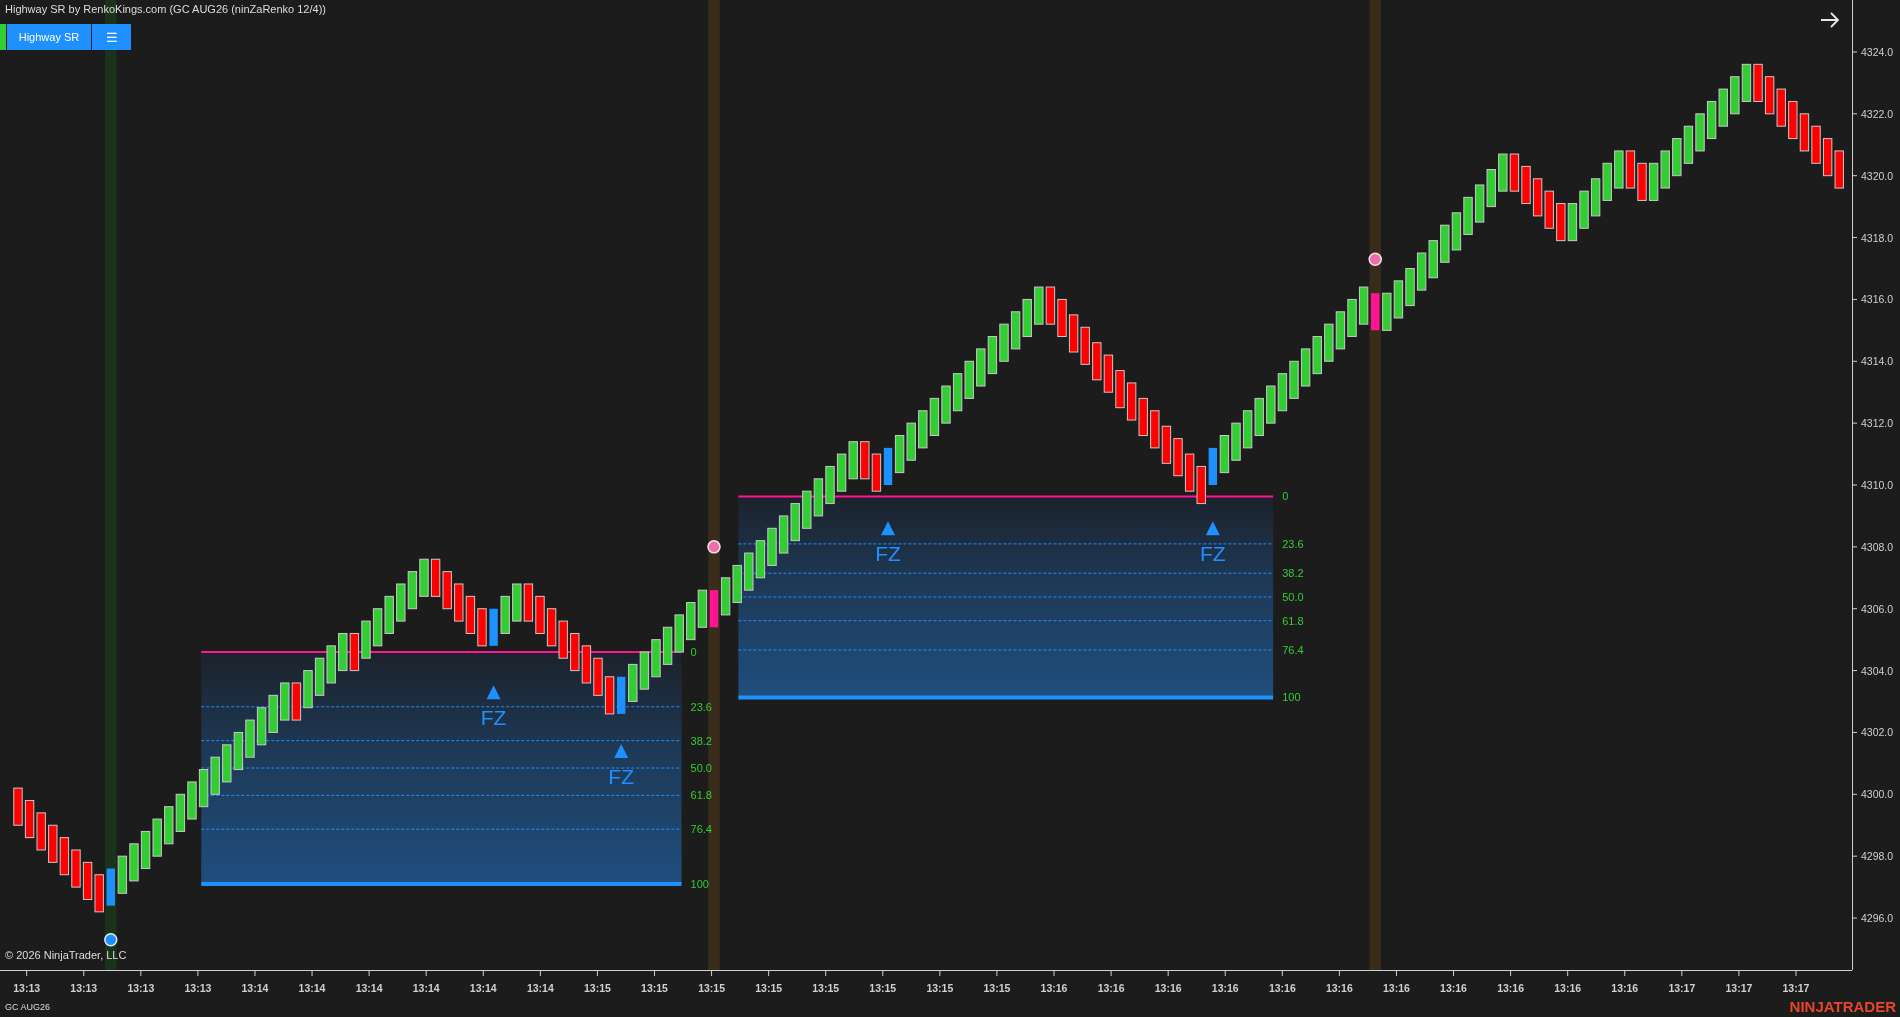  I want to click on fib-level-label: 100, so click(699, 884).